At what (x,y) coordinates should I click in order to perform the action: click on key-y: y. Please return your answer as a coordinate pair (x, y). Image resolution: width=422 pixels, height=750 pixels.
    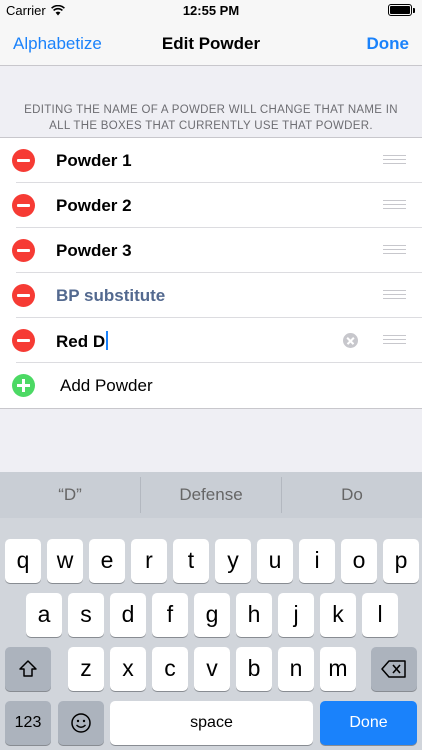
    Looking at the image, I should click on (233, 561).